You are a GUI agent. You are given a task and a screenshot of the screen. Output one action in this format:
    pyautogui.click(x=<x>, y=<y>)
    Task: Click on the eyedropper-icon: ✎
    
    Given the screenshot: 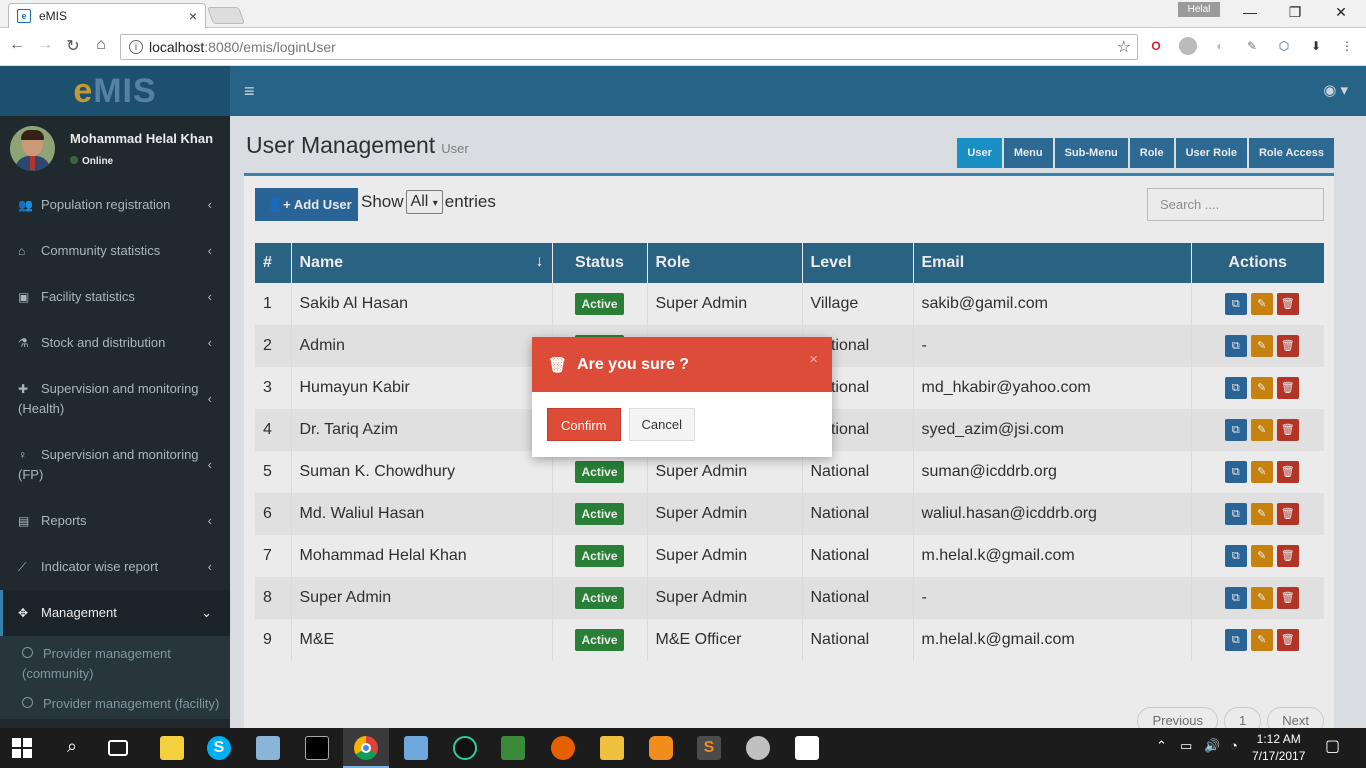 What is the action you would take?
    pyautogui.click(x=1252, y=46)
    